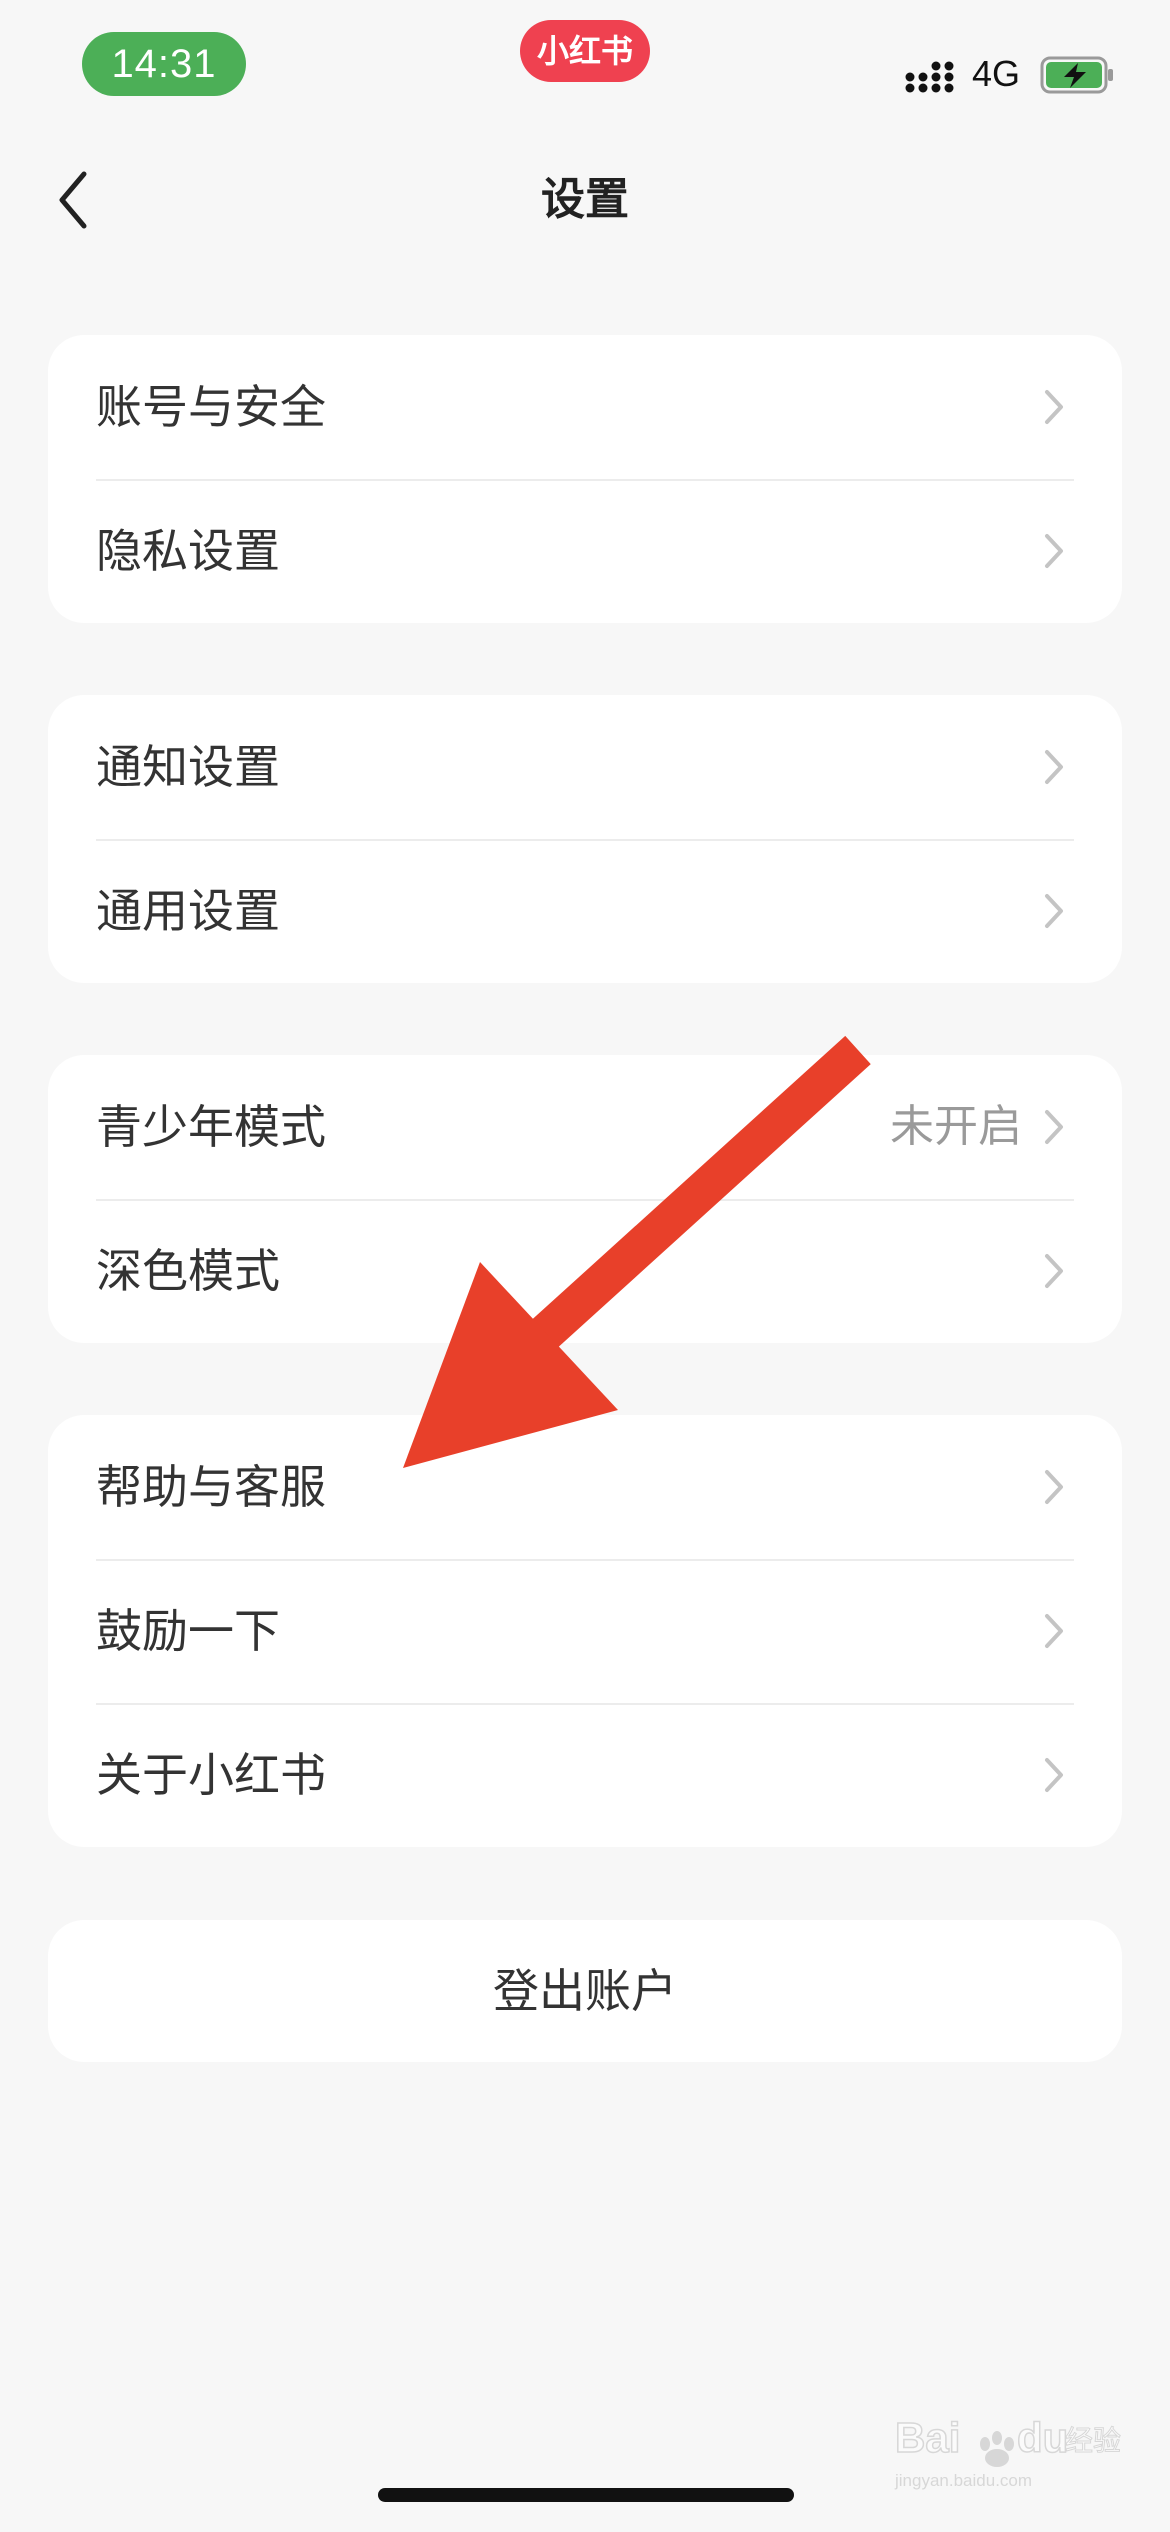 The image size is (1170, 2532). I want to click on settings-item-label: 通用设置, so click(188, 911).